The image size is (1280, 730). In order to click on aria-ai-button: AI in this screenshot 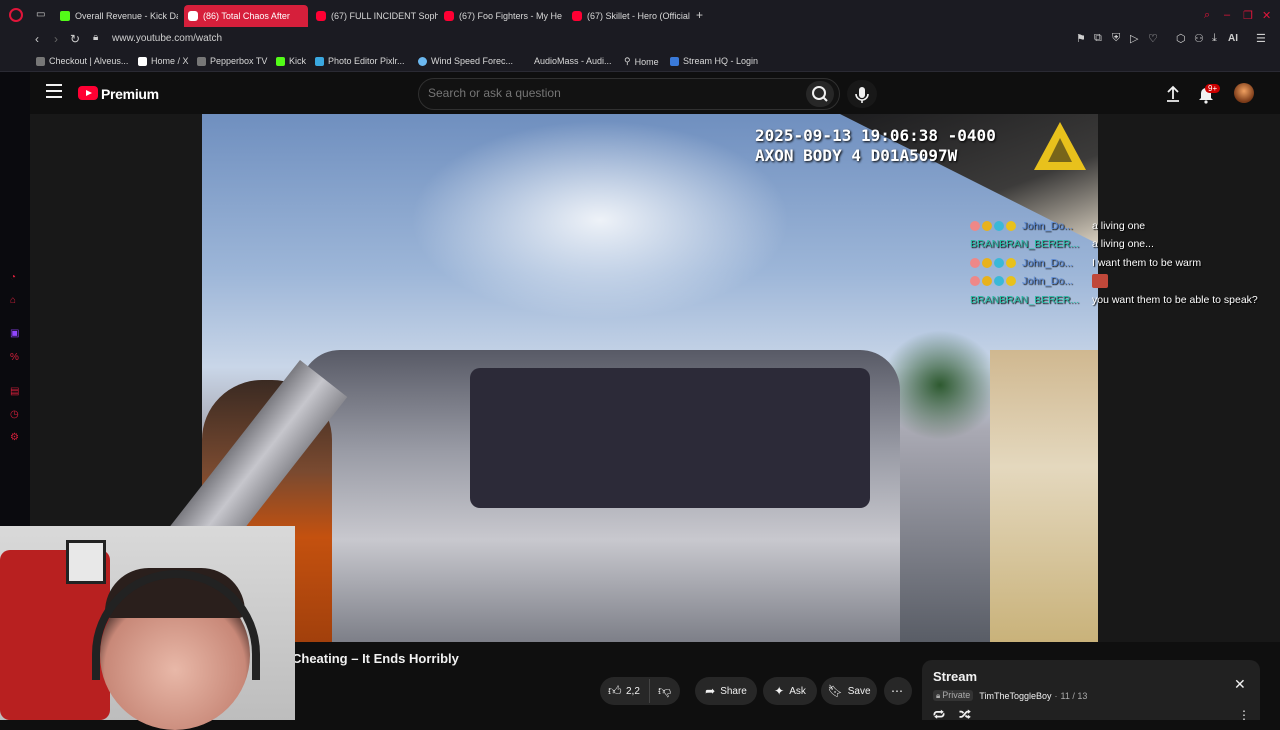, I will do `click(1233, 38)`.